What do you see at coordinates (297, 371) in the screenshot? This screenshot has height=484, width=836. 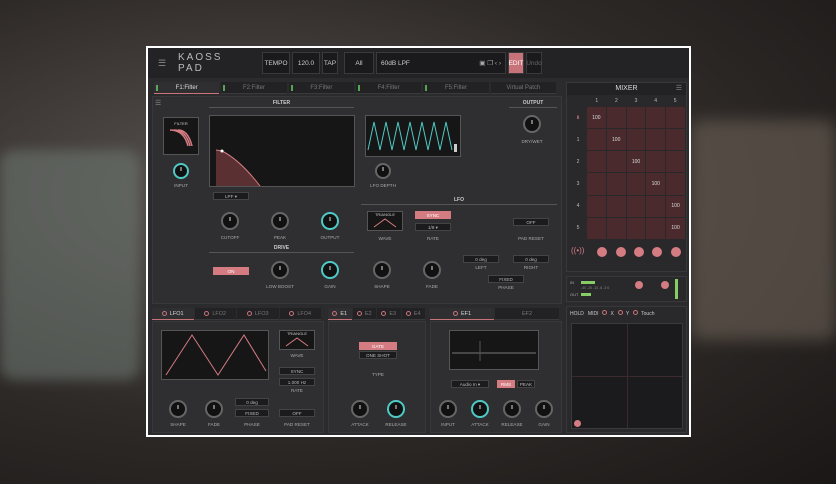 I see `lfo1-sync-button: SYNC` at bounding box center [297, 371].